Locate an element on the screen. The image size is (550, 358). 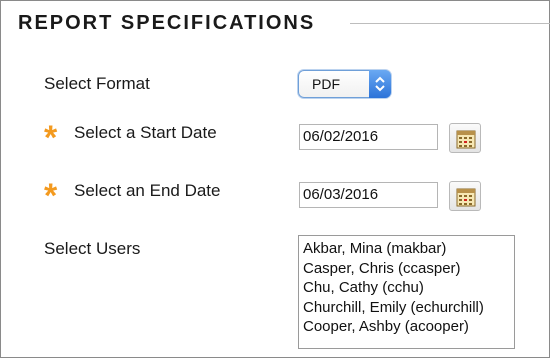
title-divider is located at coordinates (450, 23).